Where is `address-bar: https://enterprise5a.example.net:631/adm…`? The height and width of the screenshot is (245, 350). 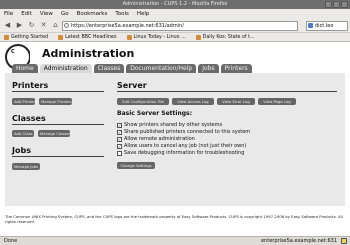 address-bar: https://enterprise5a.example.net:631/adm… is located at coordinates (180, 26).